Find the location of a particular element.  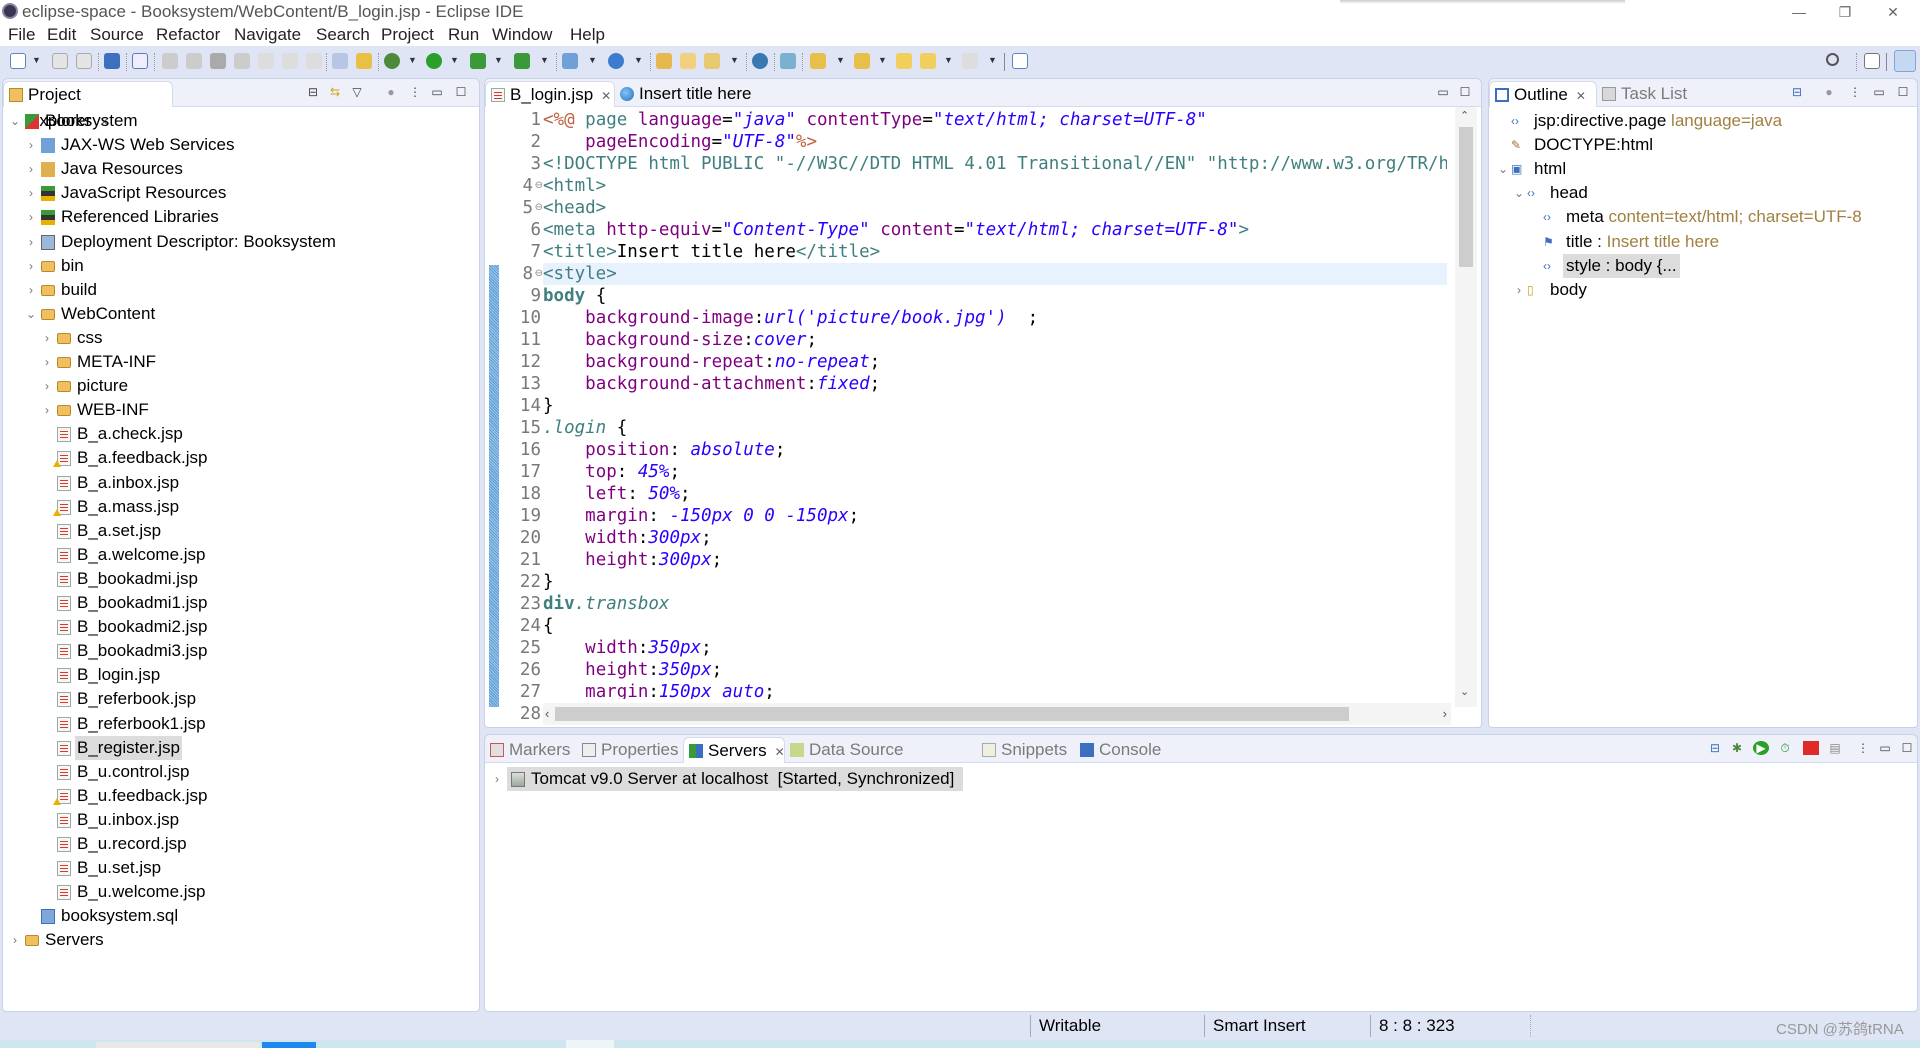

code-line: <head> is located at coordinates (995, 208).